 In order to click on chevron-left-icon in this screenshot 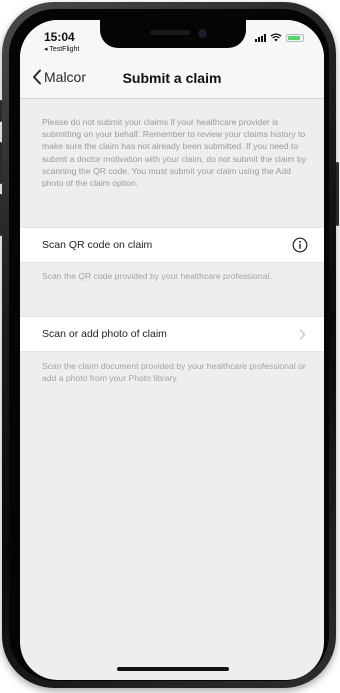, I will do `click(37, 77)`.